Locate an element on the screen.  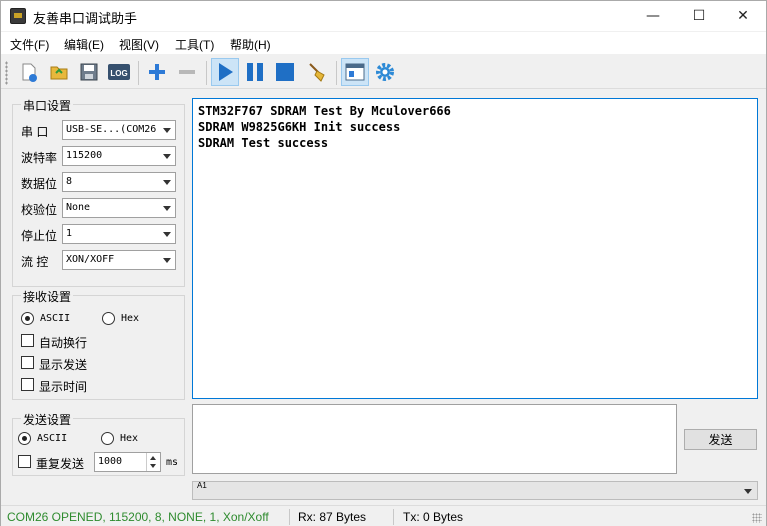
window-title: 友善串口调试助手 is located at coordinates (85, 18).